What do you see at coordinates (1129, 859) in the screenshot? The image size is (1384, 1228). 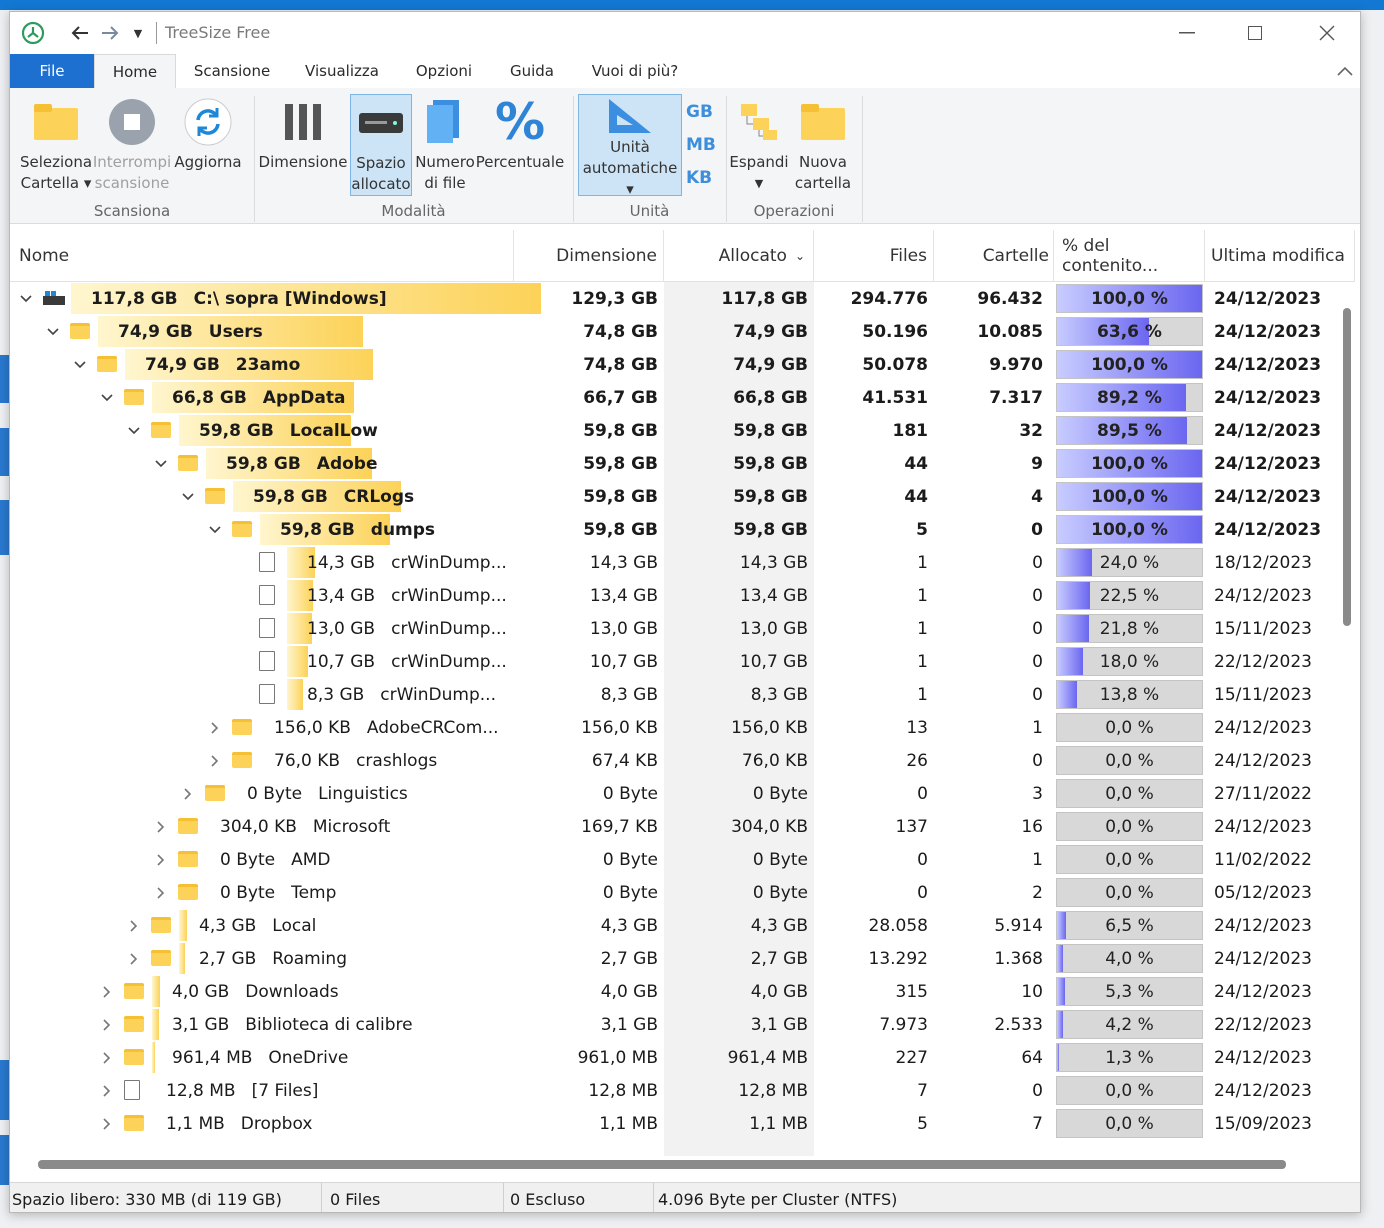 I see `percent-bar: 0,0 %` at bounding box center [1129, 859].